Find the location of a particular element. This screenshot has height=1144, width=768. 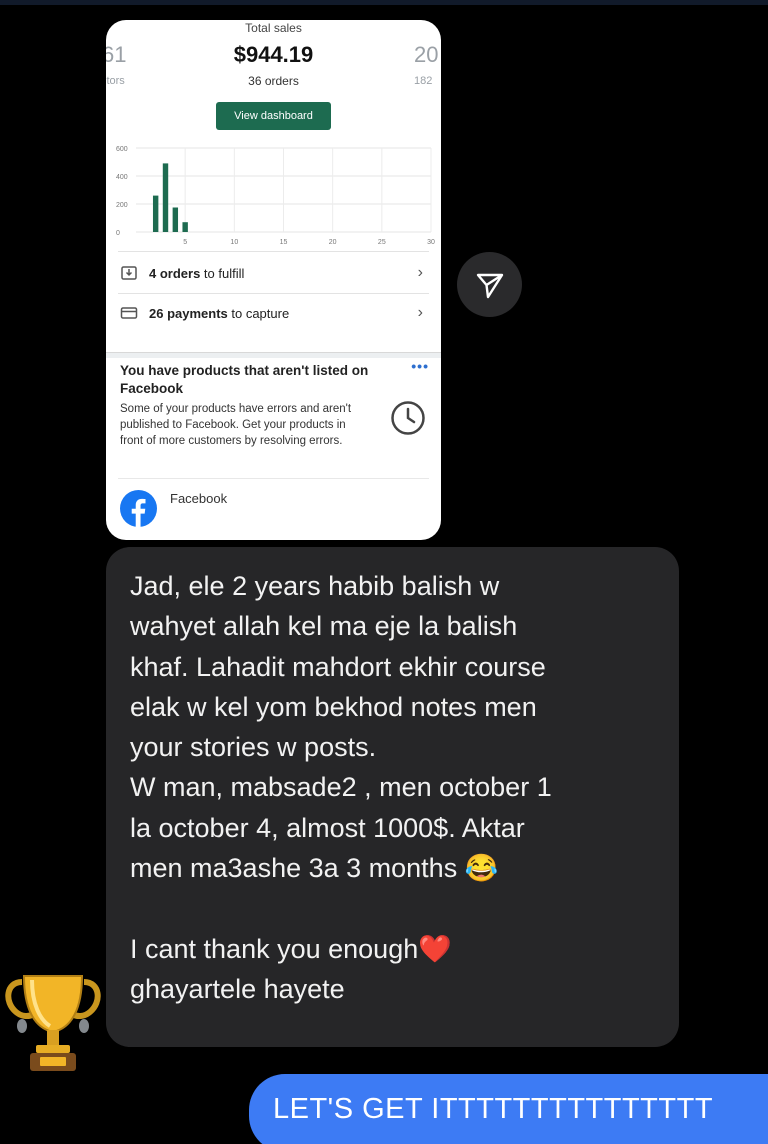

orders-to-fulfill-row: 4 orders to fulfill › is located at coordinates (273, 273).